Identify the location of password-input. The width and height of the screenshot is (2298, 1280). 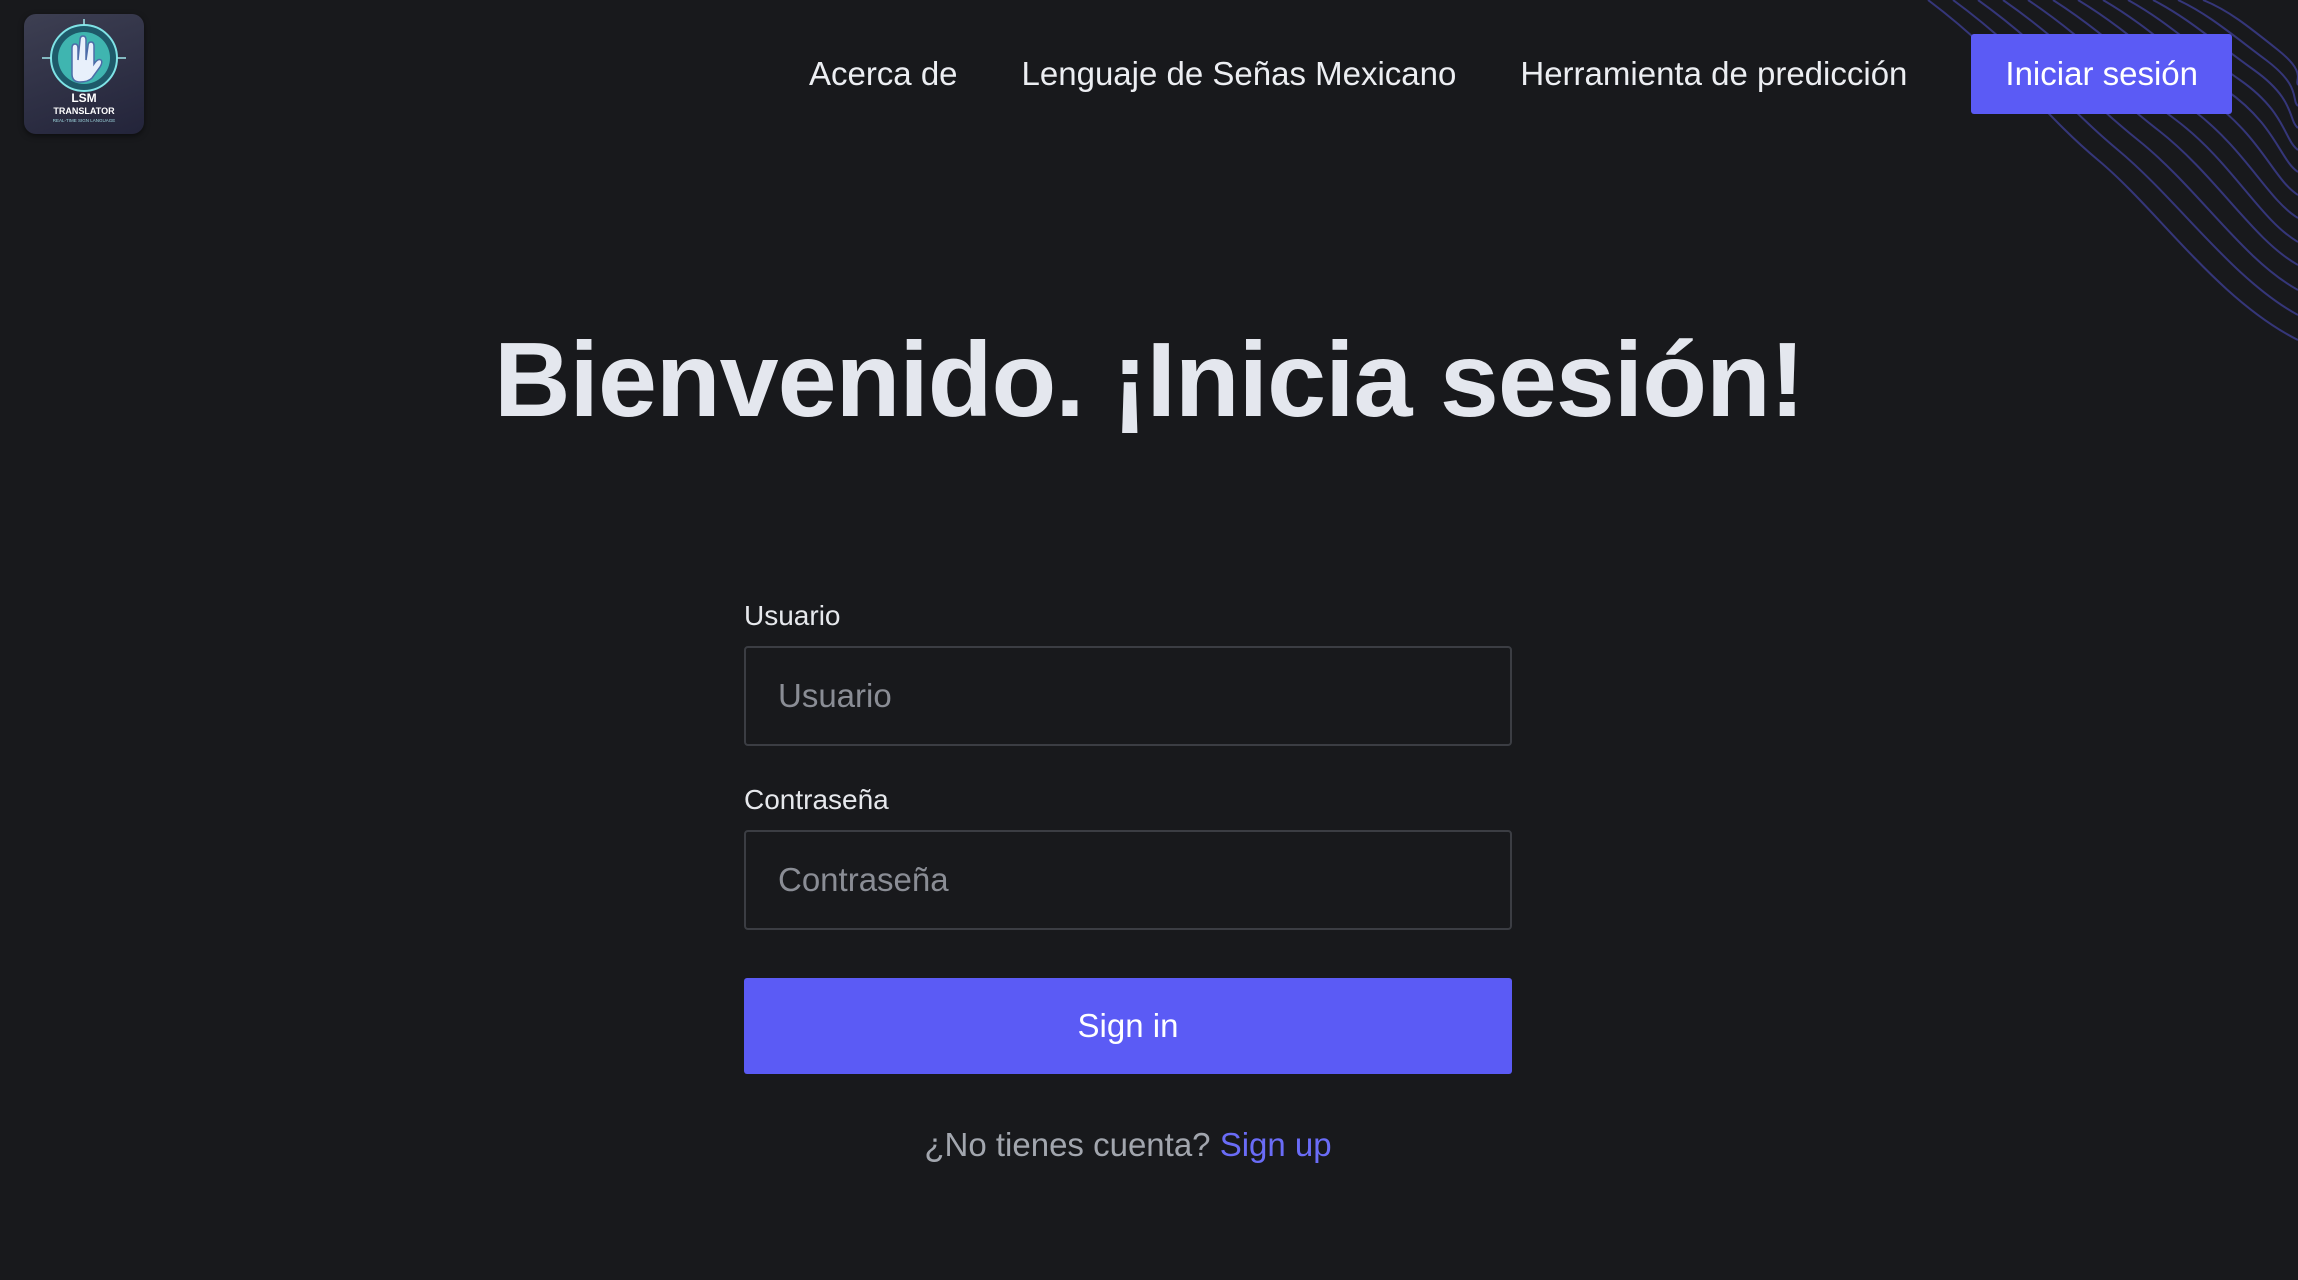
(1128, 880).